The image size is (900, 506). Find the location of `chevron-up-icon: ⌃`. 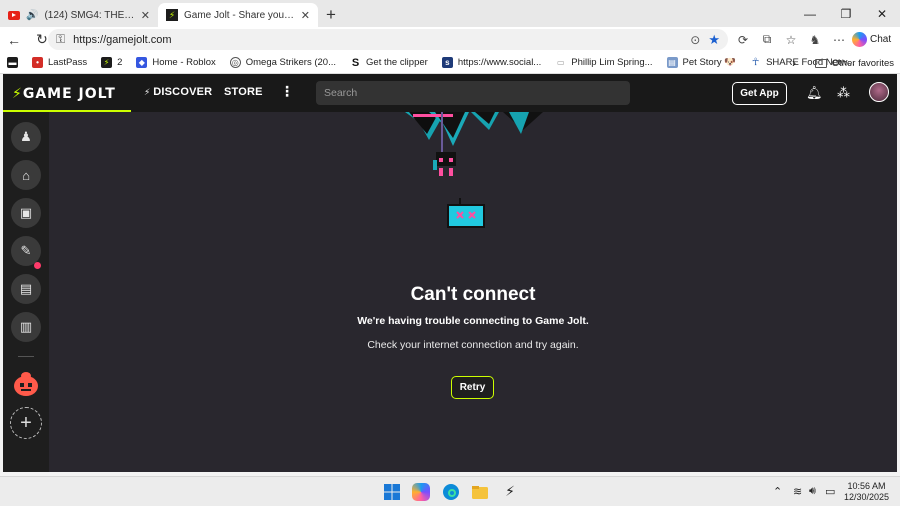

chevron-up-icon: ⌃ is located at coordinates (777, 491).